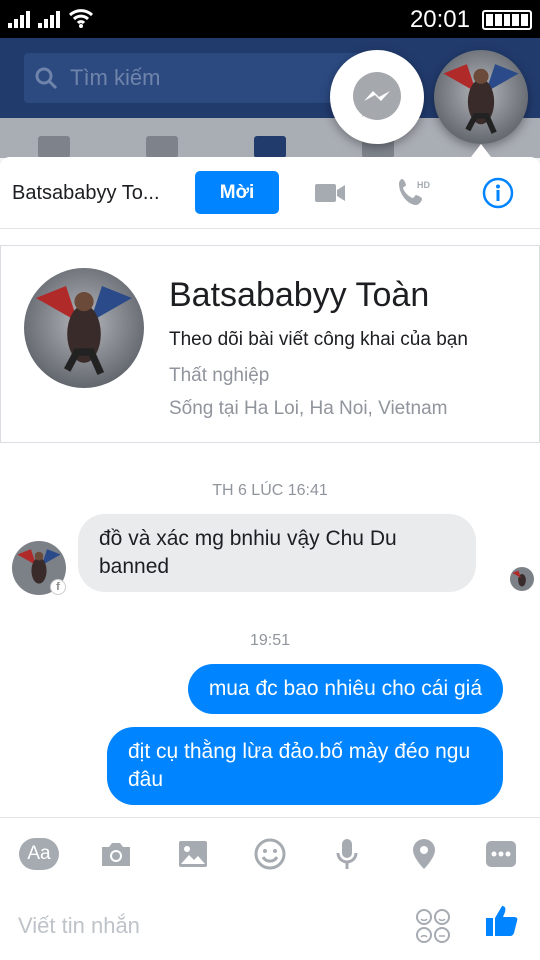 The width and height of the screenshot is (540, 960). I want to click on status-bar: 20:01, so click(270, 19).